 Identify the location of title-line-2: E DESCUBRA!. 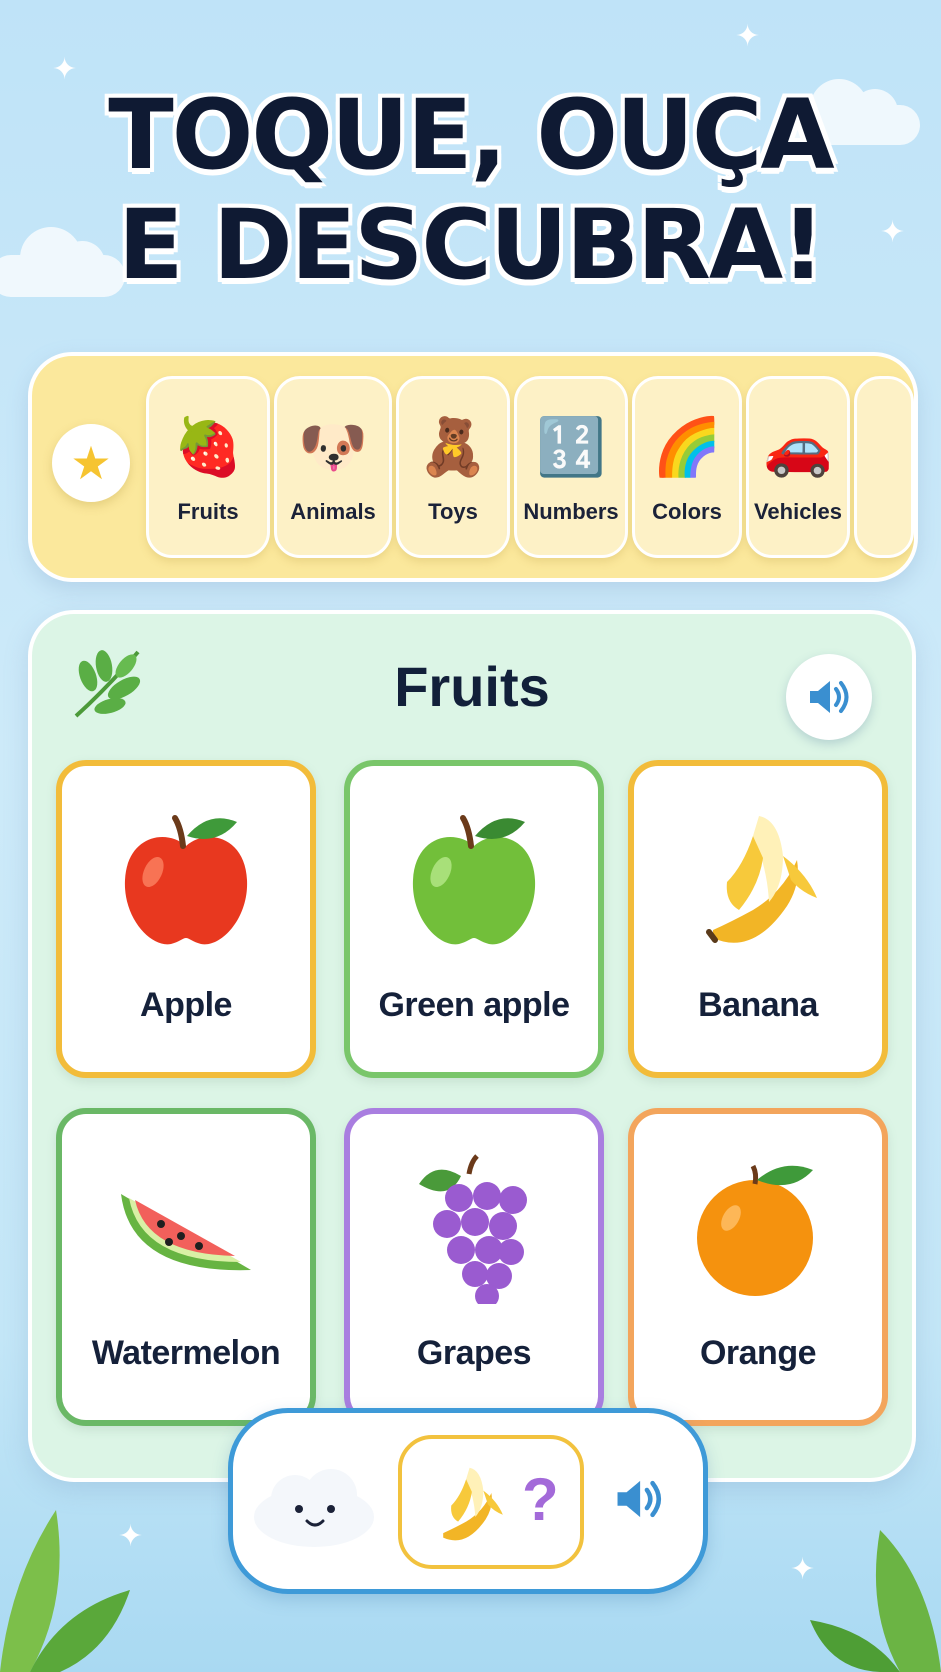
(471, 245).